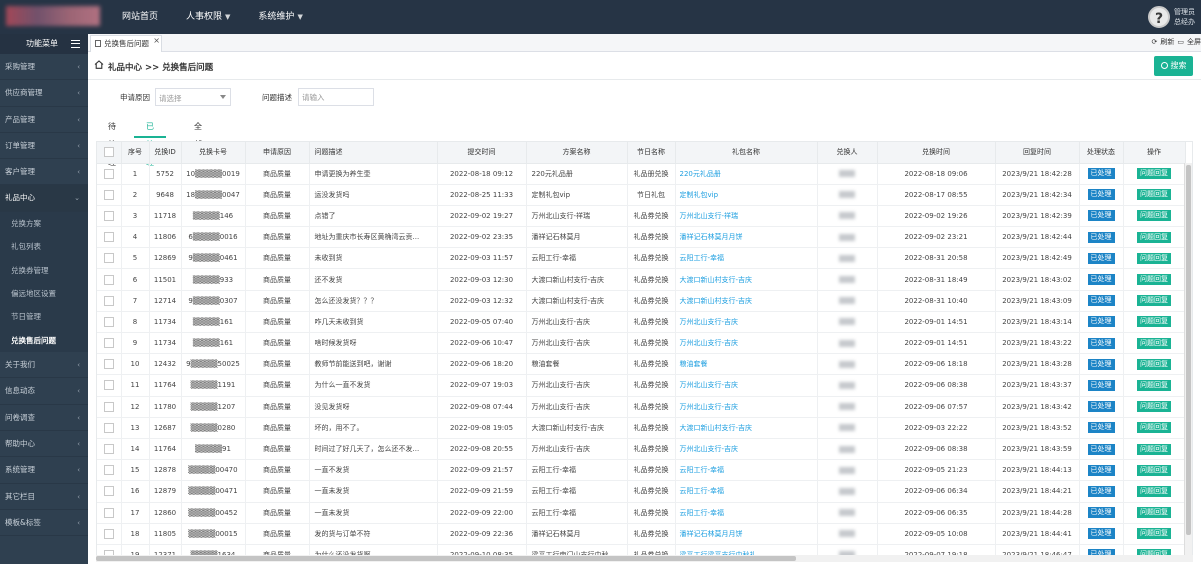 Image resolution: width=1201 pixels, height=564 pixels. Describe the element at coordinates (577, 153) in the screenshot. I see `column-header: 方案名称` at that location.